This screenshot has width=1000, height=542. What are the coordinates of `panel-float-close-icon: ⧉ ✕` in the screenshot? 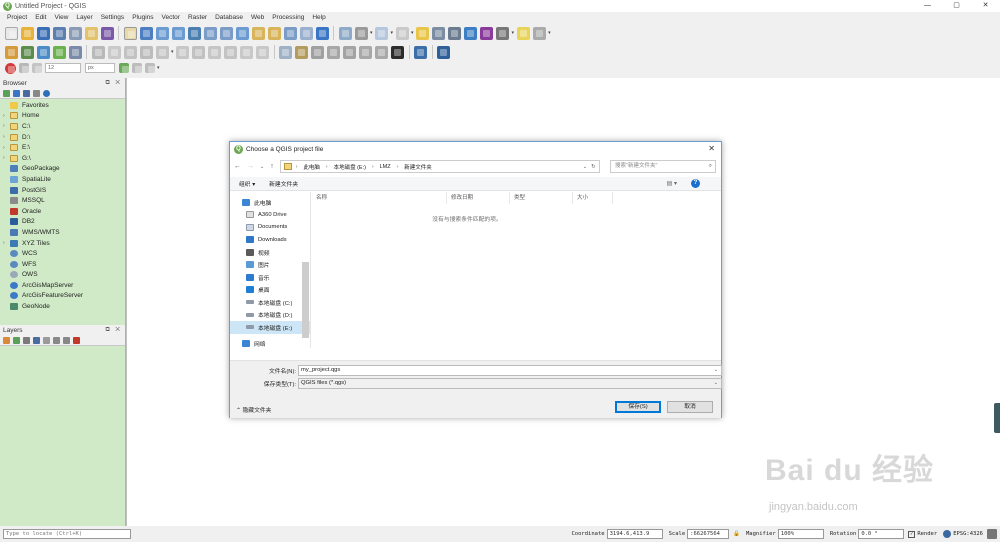 It's located at (113, 83).